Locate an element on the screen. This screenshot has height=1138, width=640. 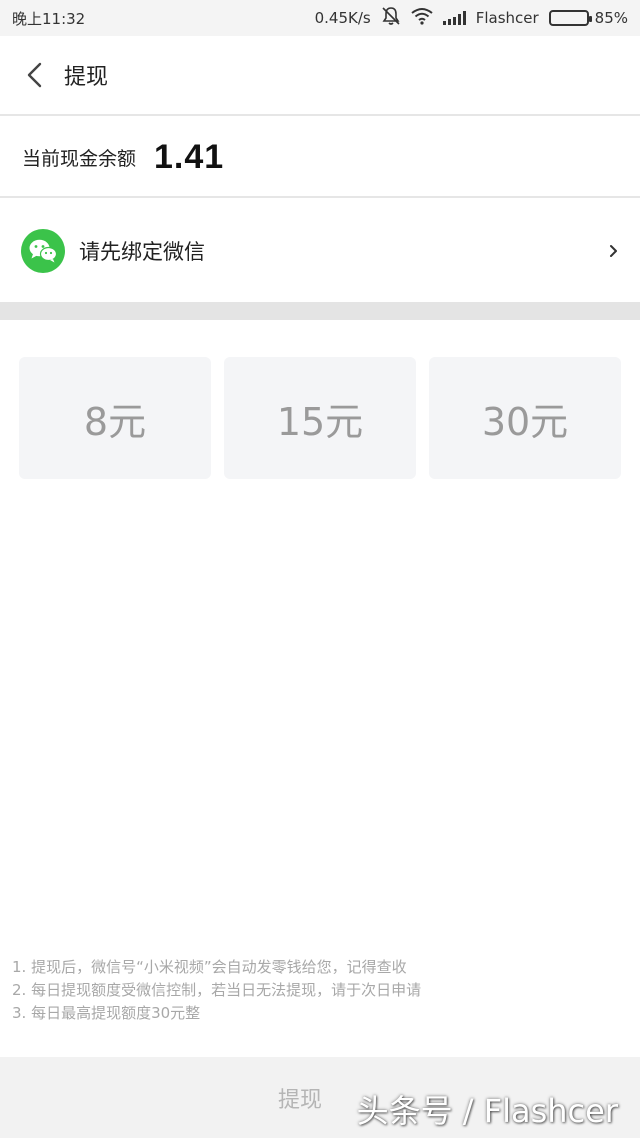
amount-option-15: 15元 is located at coordinates (320, 418).